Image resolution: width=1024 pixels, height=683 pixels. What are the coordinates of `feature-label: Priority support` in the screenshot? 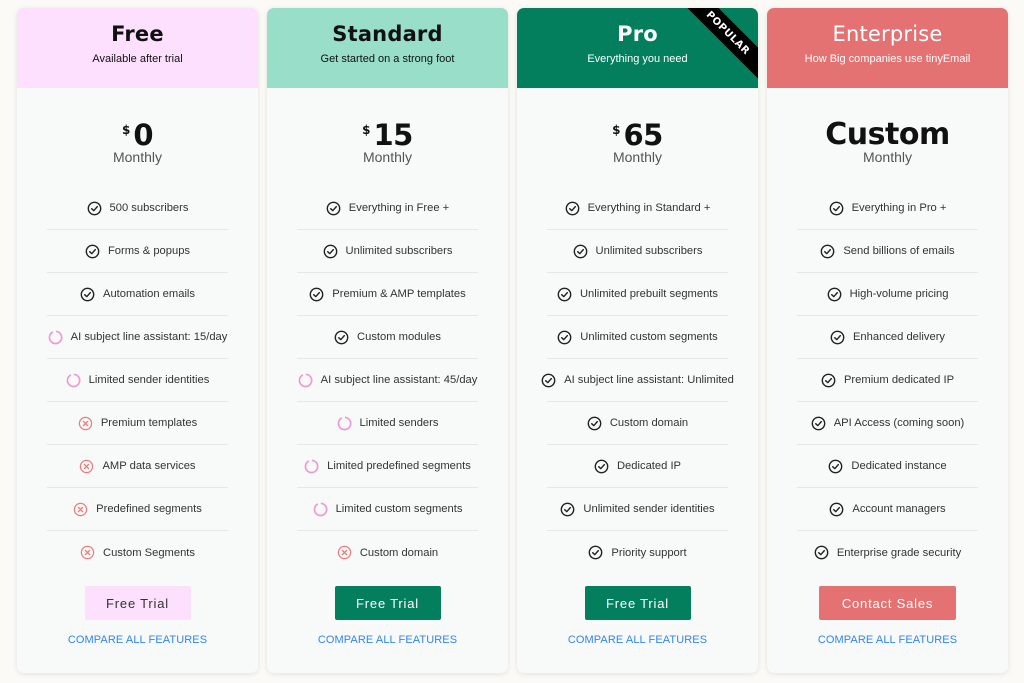 It's located at (649, 552).